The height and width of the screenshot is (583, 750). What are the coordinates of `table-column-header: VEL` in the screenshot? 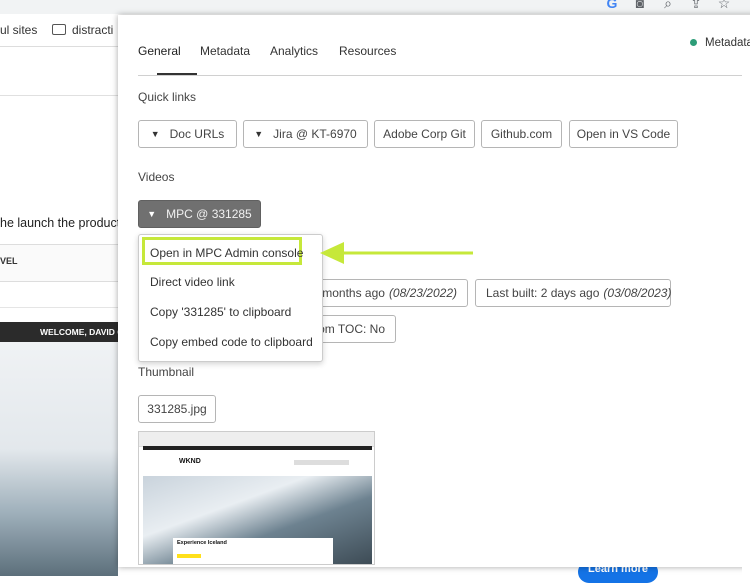 It's located at (9, 261).